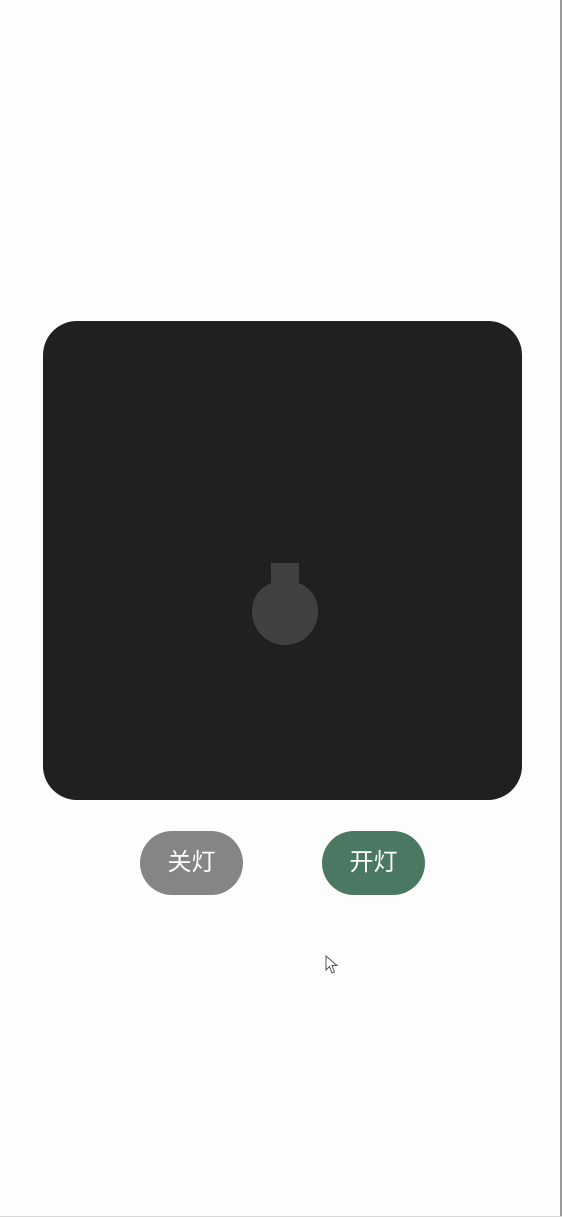  What do you see at coordinates (332, 964) in the screenshot?
I see `mouse-pointer-icon` at bounding box center [332, 964].